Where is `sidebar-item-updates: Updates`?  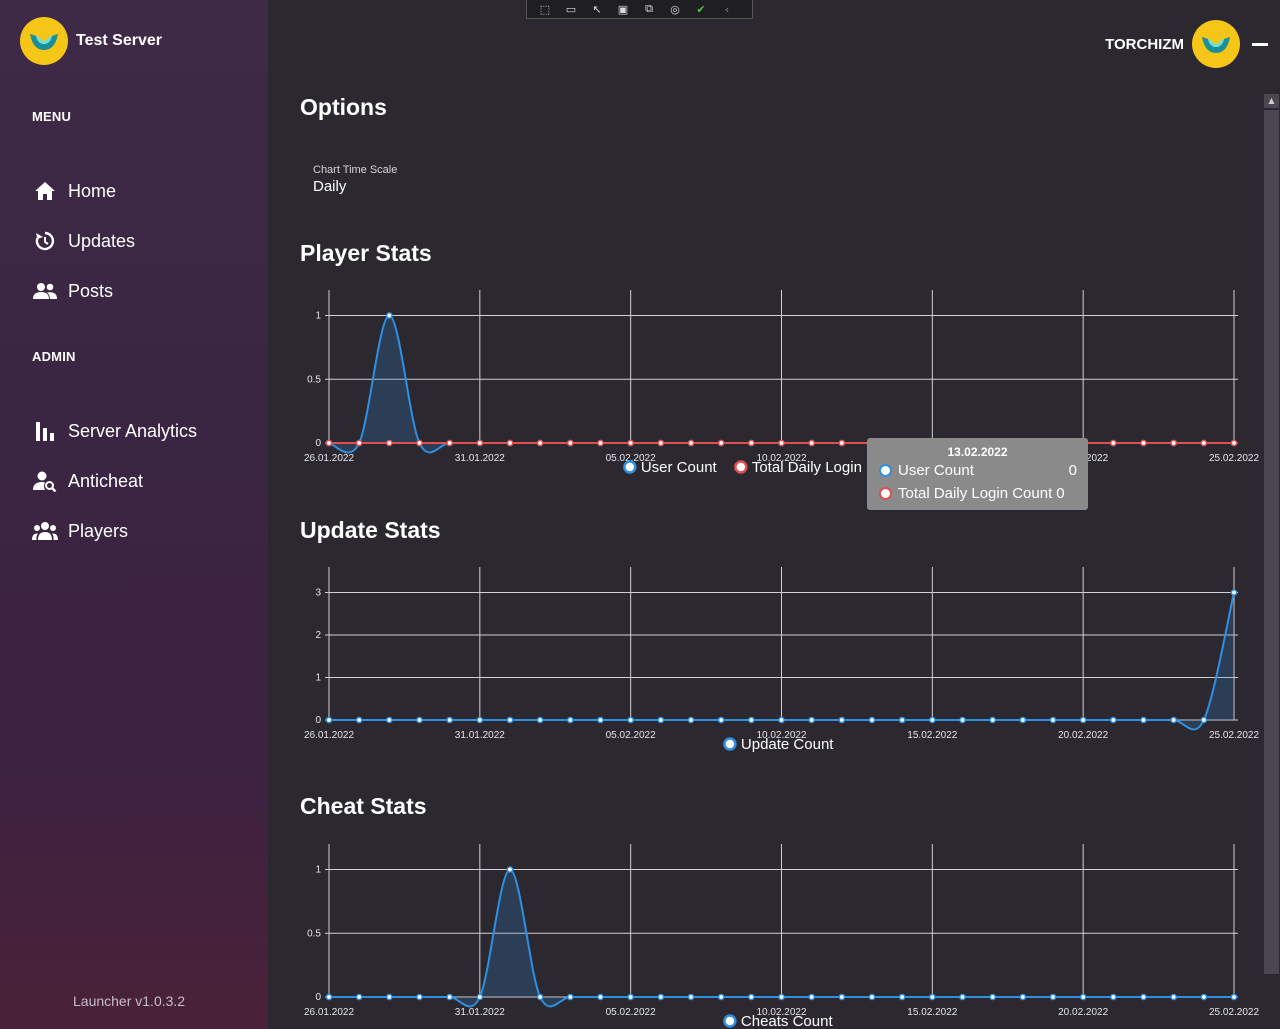
sidebar-item-updates: Updates is located at coordinates (83, 241).